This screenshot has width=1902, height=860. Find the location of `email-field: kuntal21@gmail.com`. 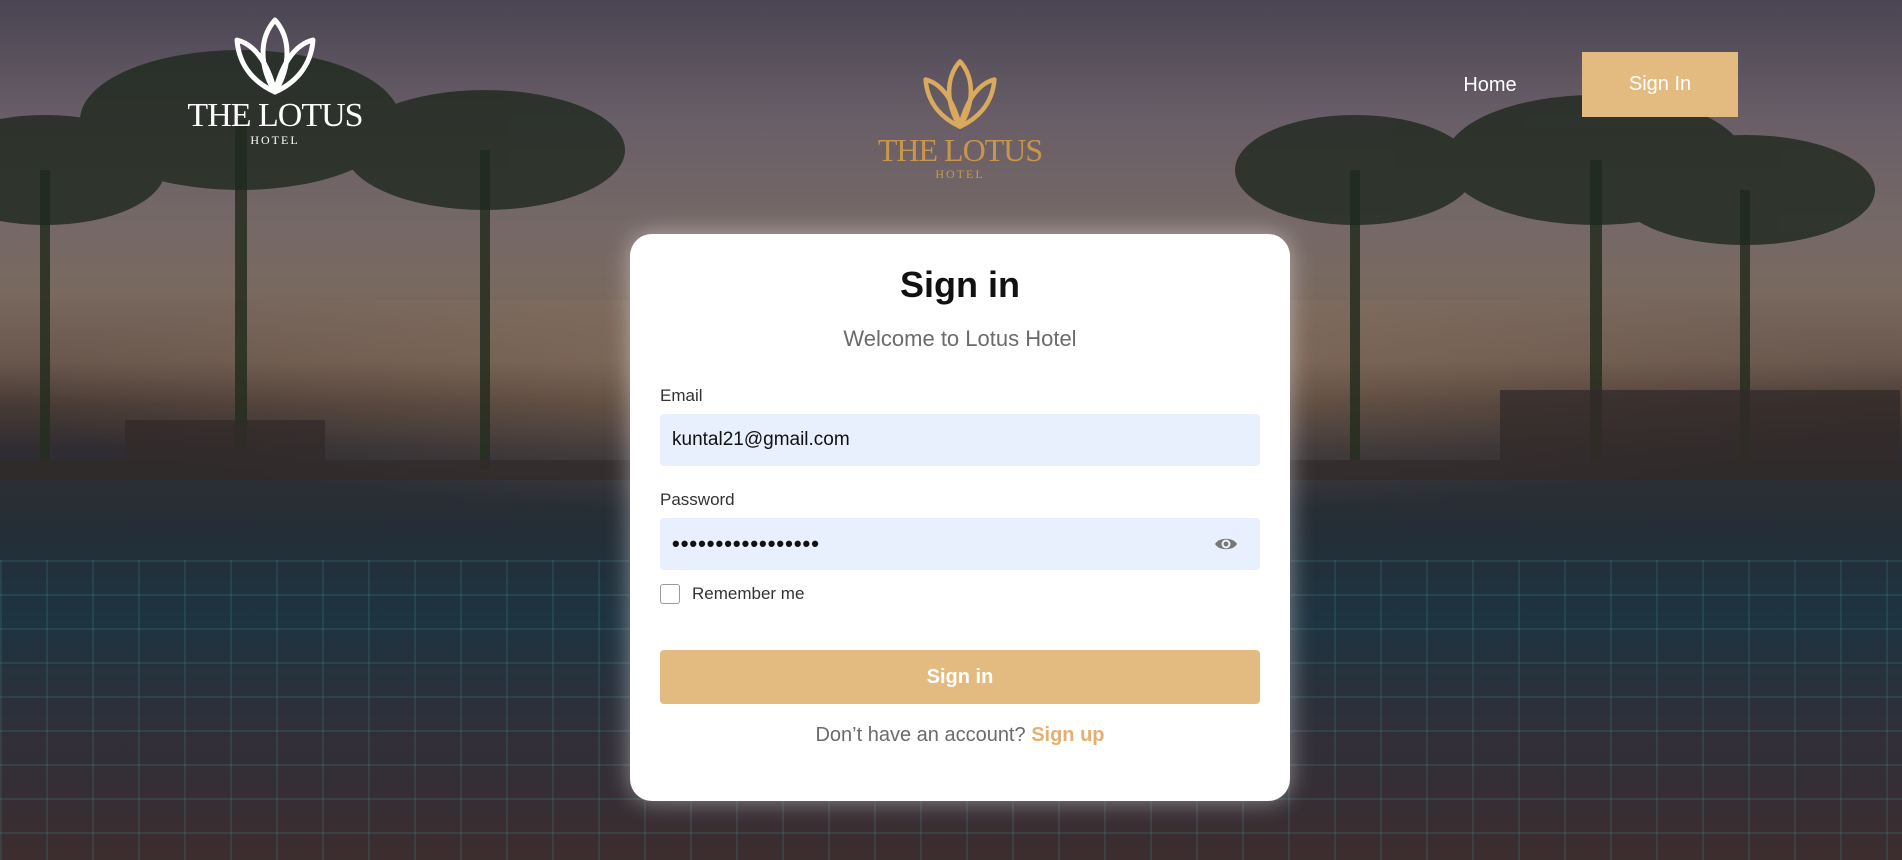

email-field: kuntal21@gmail.com is located at coordinates (960, 440).